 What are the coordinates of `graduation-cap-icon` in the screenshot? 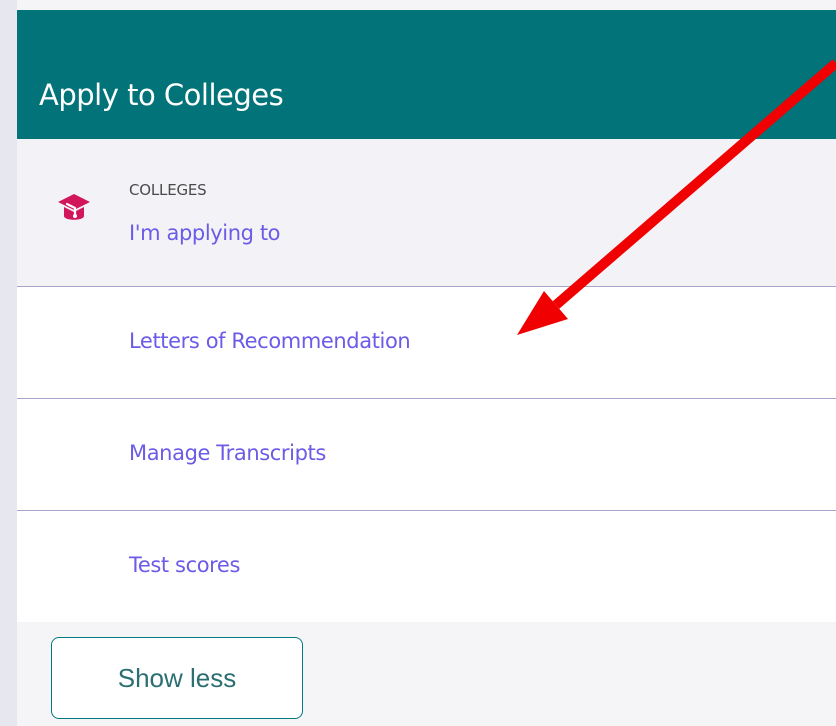 It's located at (74, 207).